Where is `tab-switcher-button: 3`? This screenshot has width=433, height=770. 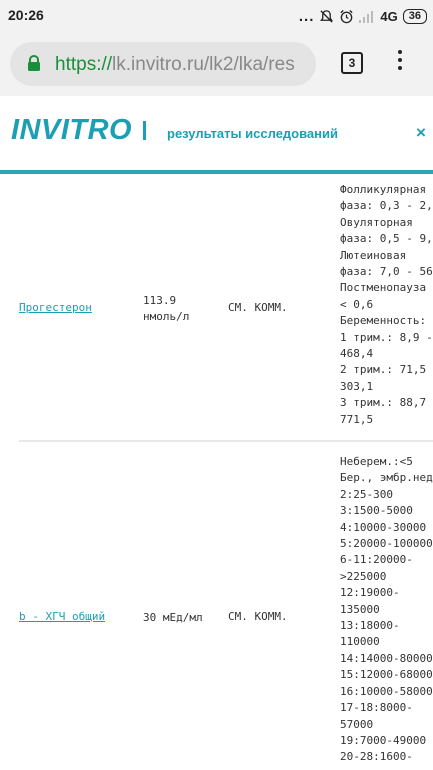
tab-switcher-button: 3 is located at coordinates (352, 63).